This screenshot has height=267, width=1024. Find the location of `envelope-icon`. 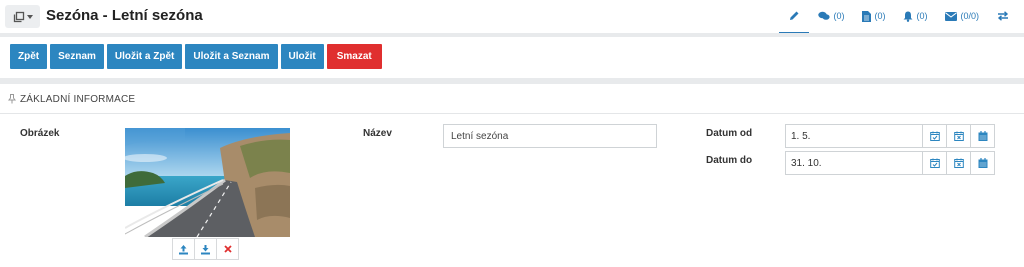

envelope-icon is located at coordinates (951, 16).